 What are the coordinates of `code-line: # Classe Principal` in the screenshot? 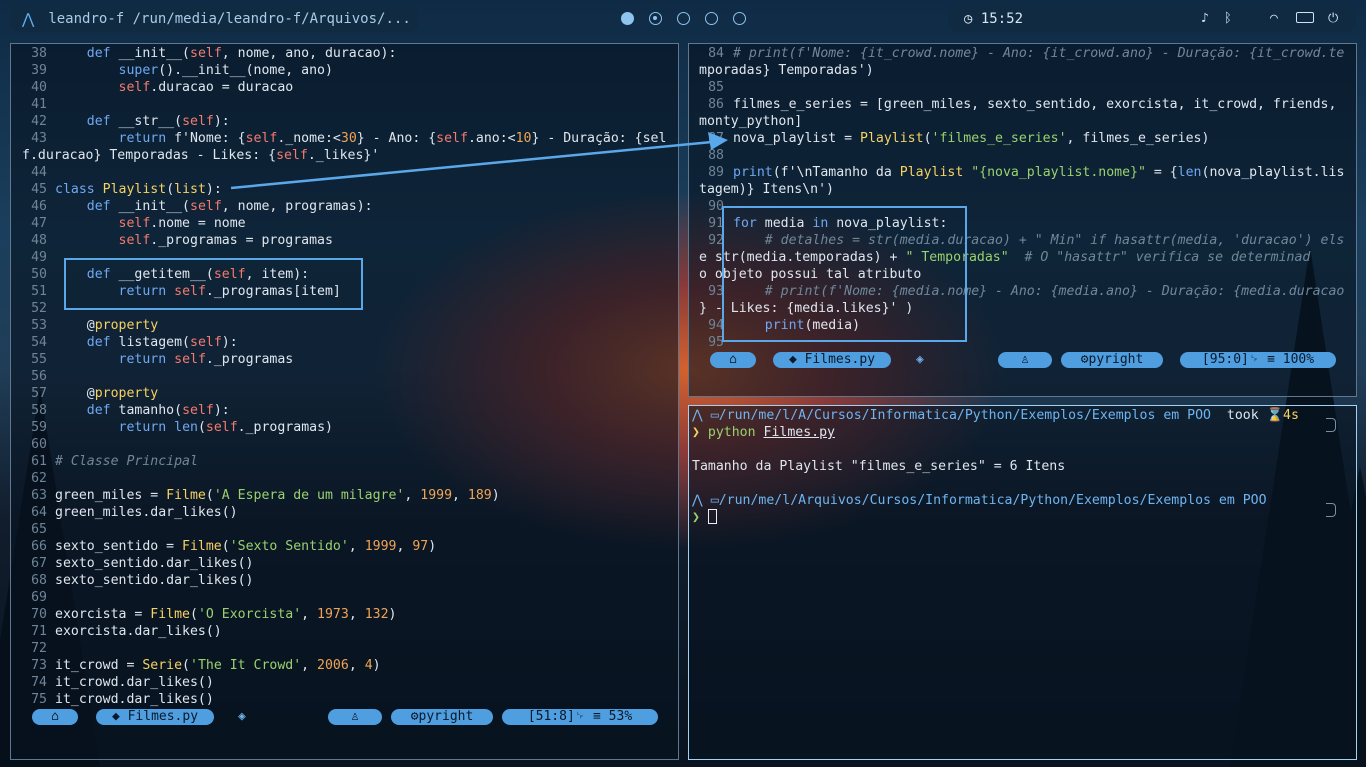 It's located at (126, 461).